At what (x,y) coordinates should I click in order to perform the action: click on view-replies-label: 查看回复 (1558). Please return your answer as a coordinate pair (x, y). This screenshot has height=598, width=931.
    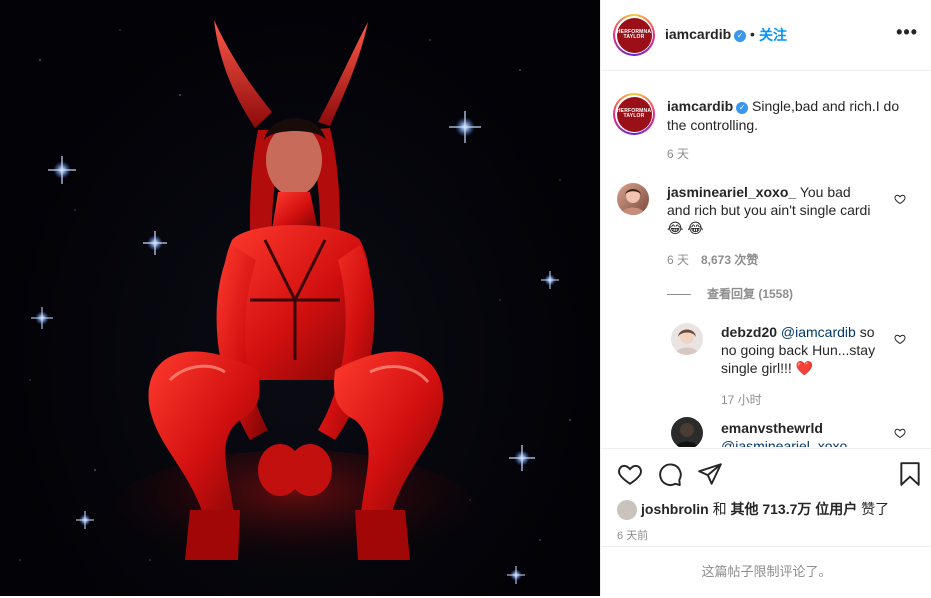
    Looking at the image, I should click on (750, 294).